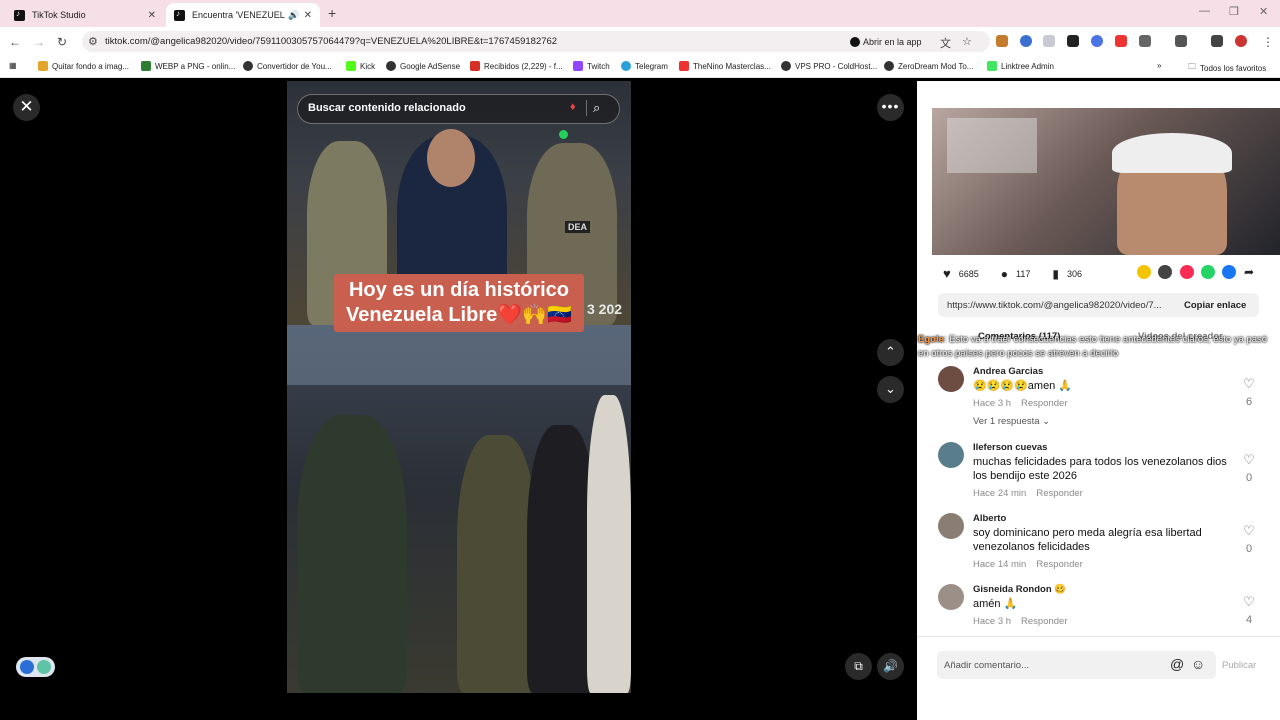 This screenshot has width=1280, height=720. I want to click on tab-encuentra-venezuela: Encuentra 'VENEZUELA LIB 🔊 ✕, so click(243, 15).